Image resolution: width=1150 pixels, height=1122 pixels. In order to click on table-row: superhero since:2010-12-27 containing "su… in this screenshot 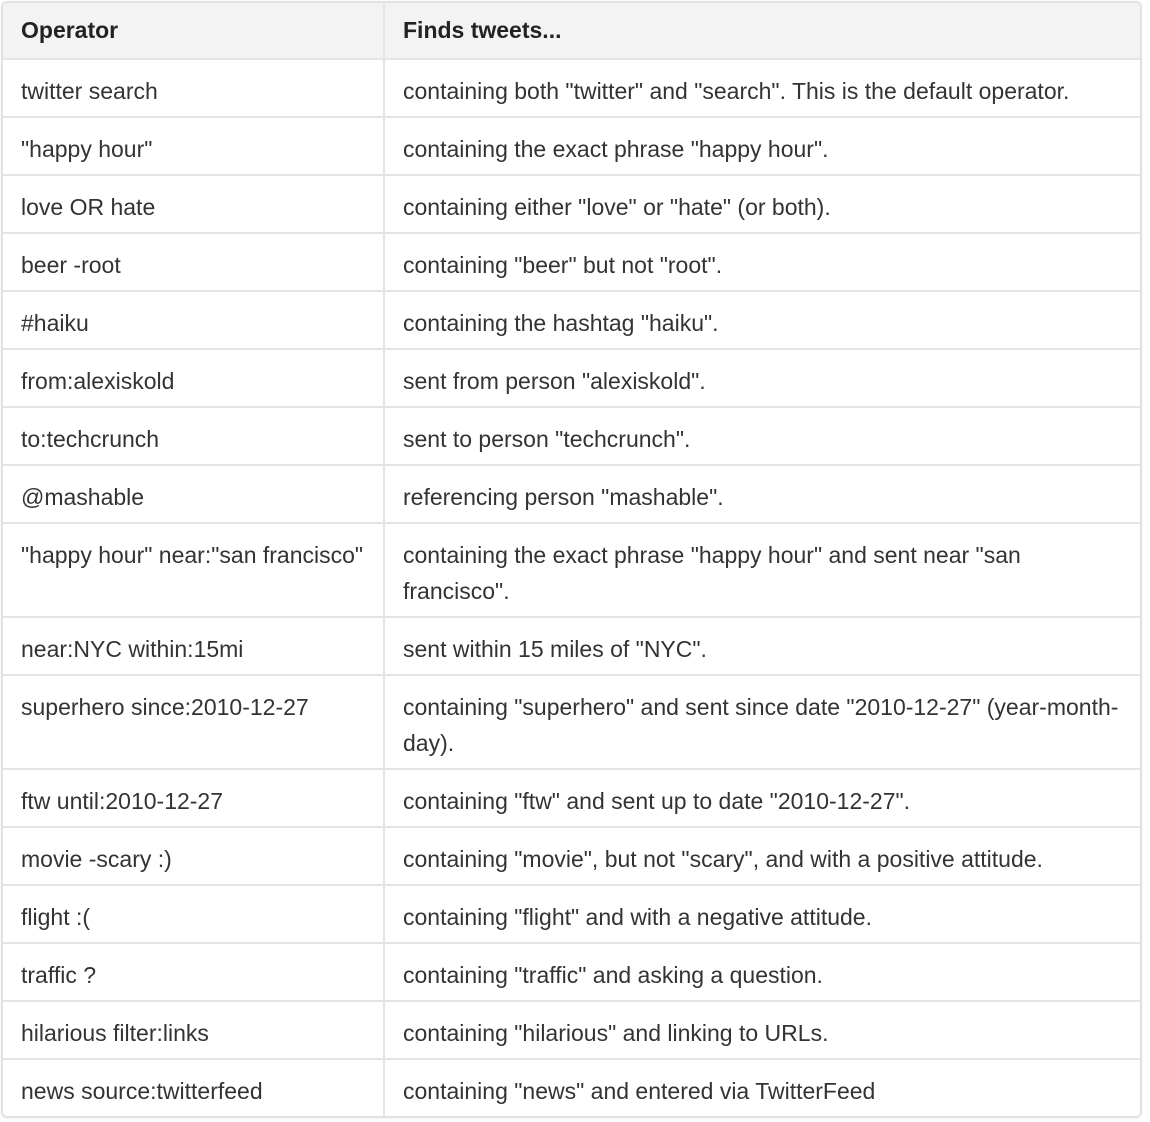, I will do `click(571, 722)`.